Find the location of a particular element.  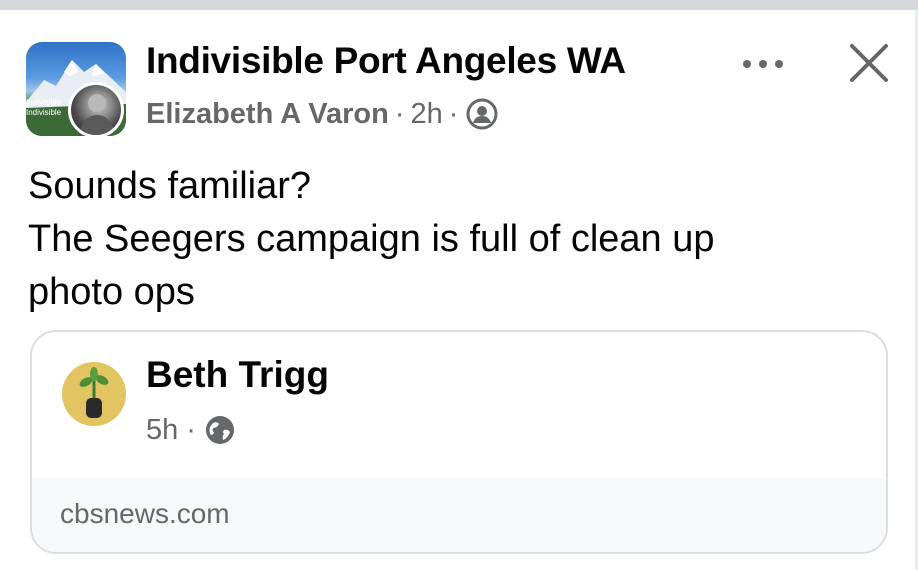

post-meta: Elizabeth A Varon · 2h · is located at coordinates (322, 114).